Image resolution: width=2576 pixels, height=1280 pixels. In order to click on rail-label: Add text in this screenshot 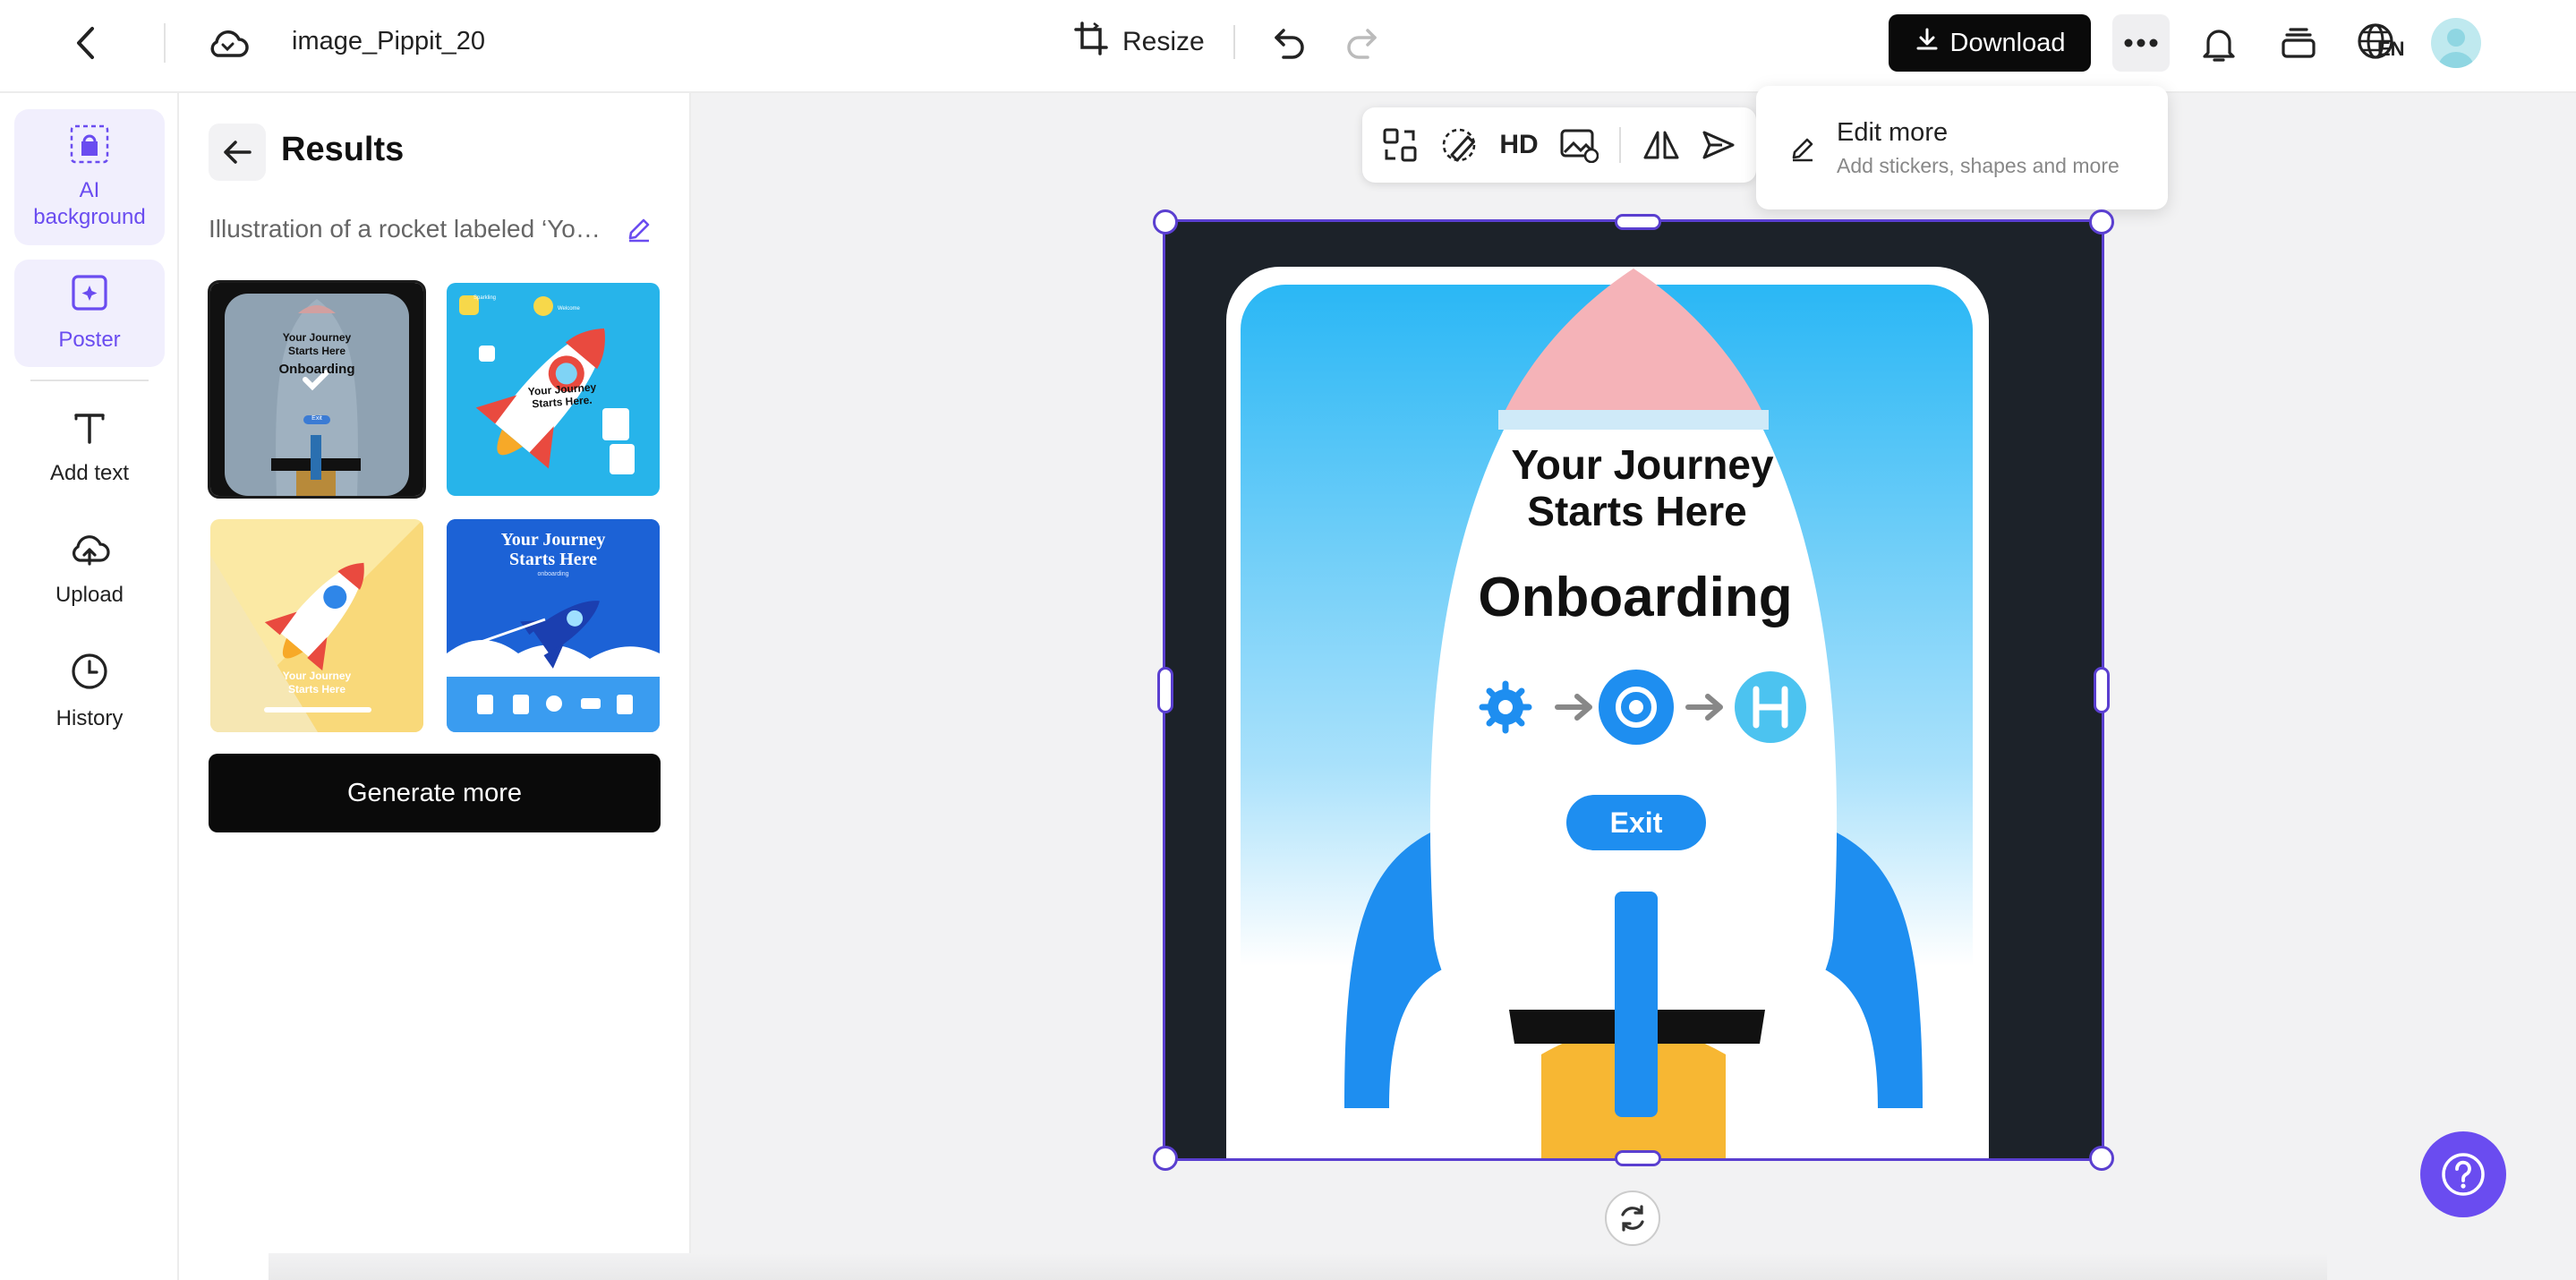, I will do `click(89, 473)`.